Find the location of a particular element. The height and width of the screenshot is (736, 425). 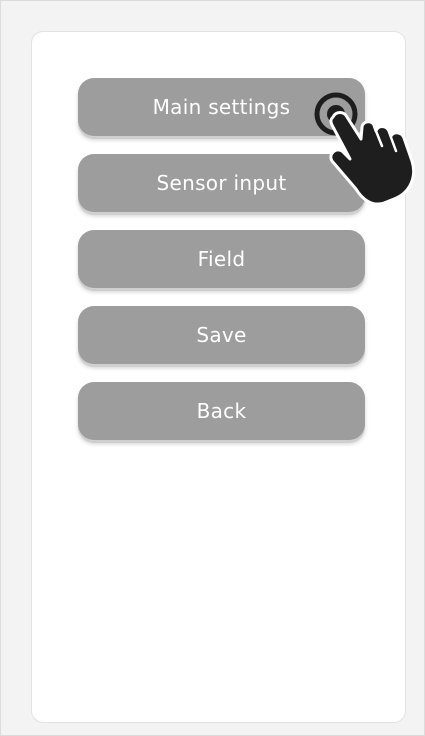

back-button: Back is located at coordinates (221, 411).